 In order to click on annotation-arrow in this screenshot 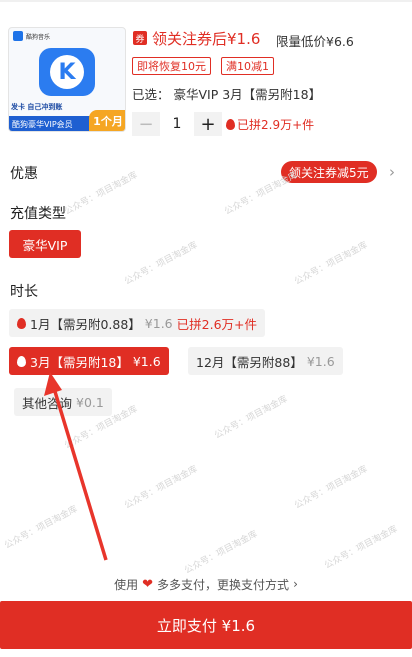, I will do `click(76, 466)`.